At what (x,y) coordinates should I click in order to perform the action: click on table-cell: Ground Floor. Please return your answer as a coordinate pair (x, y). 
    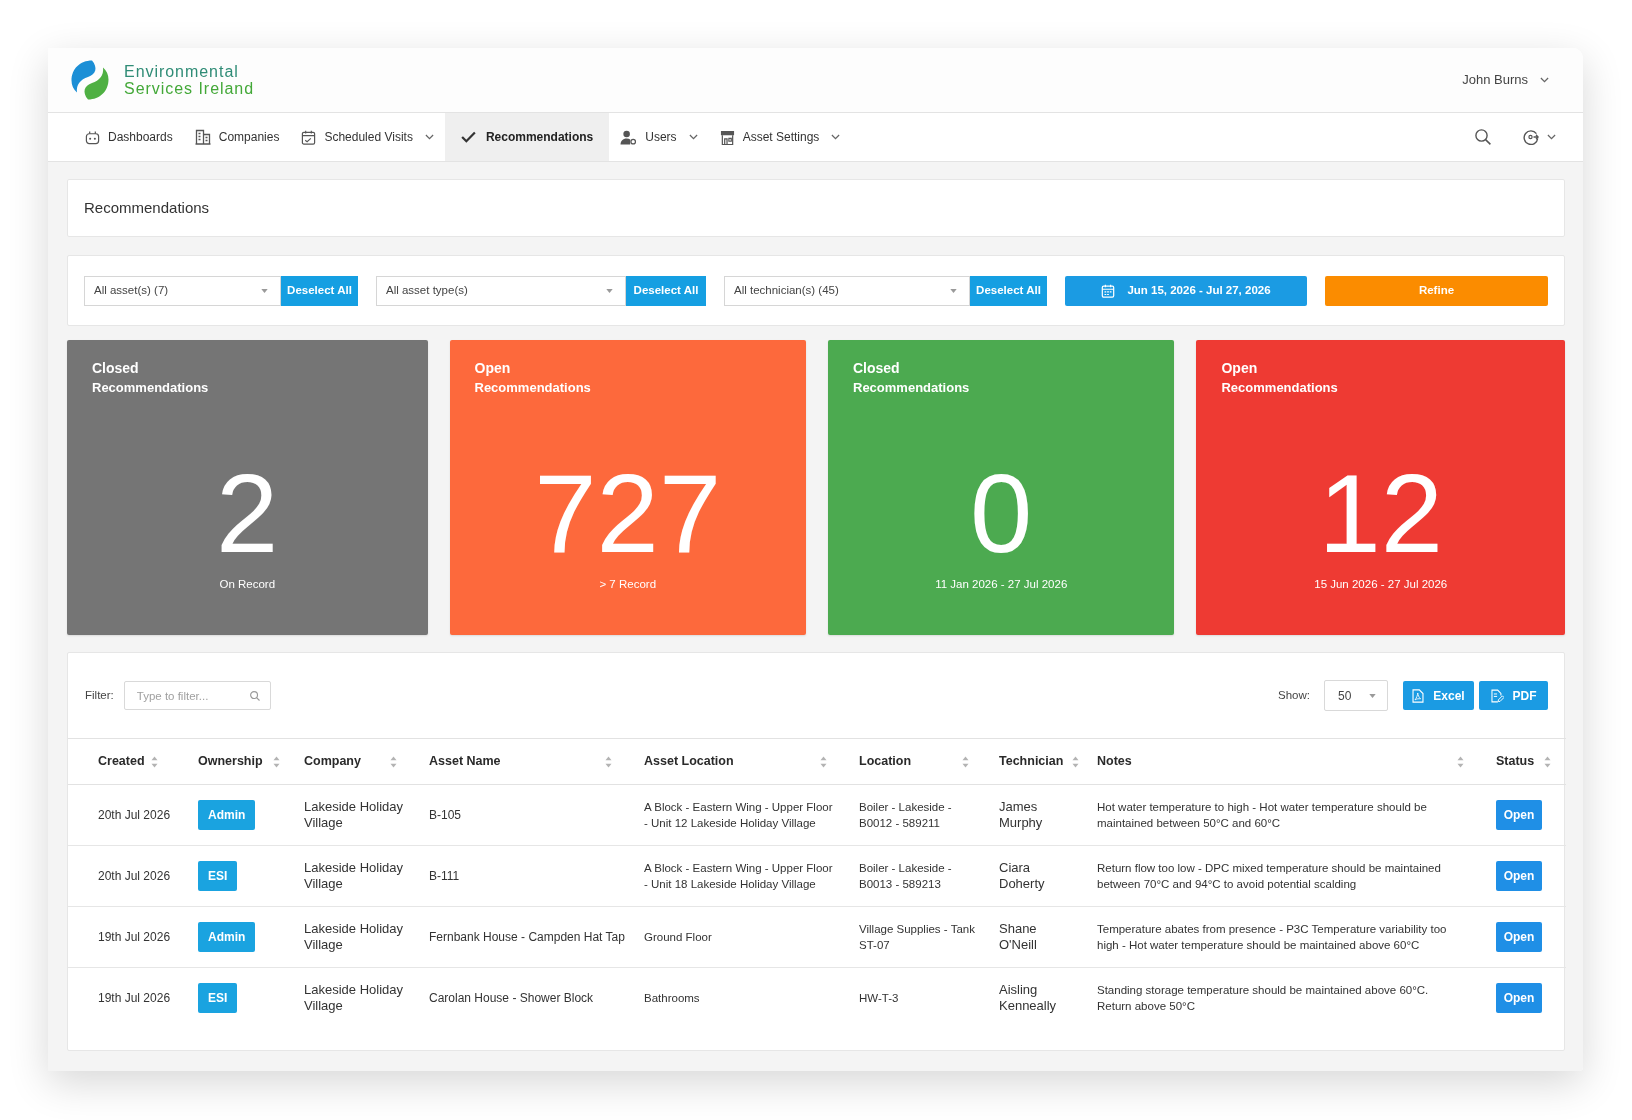
    Looking at the image, I should click on (678, 937).